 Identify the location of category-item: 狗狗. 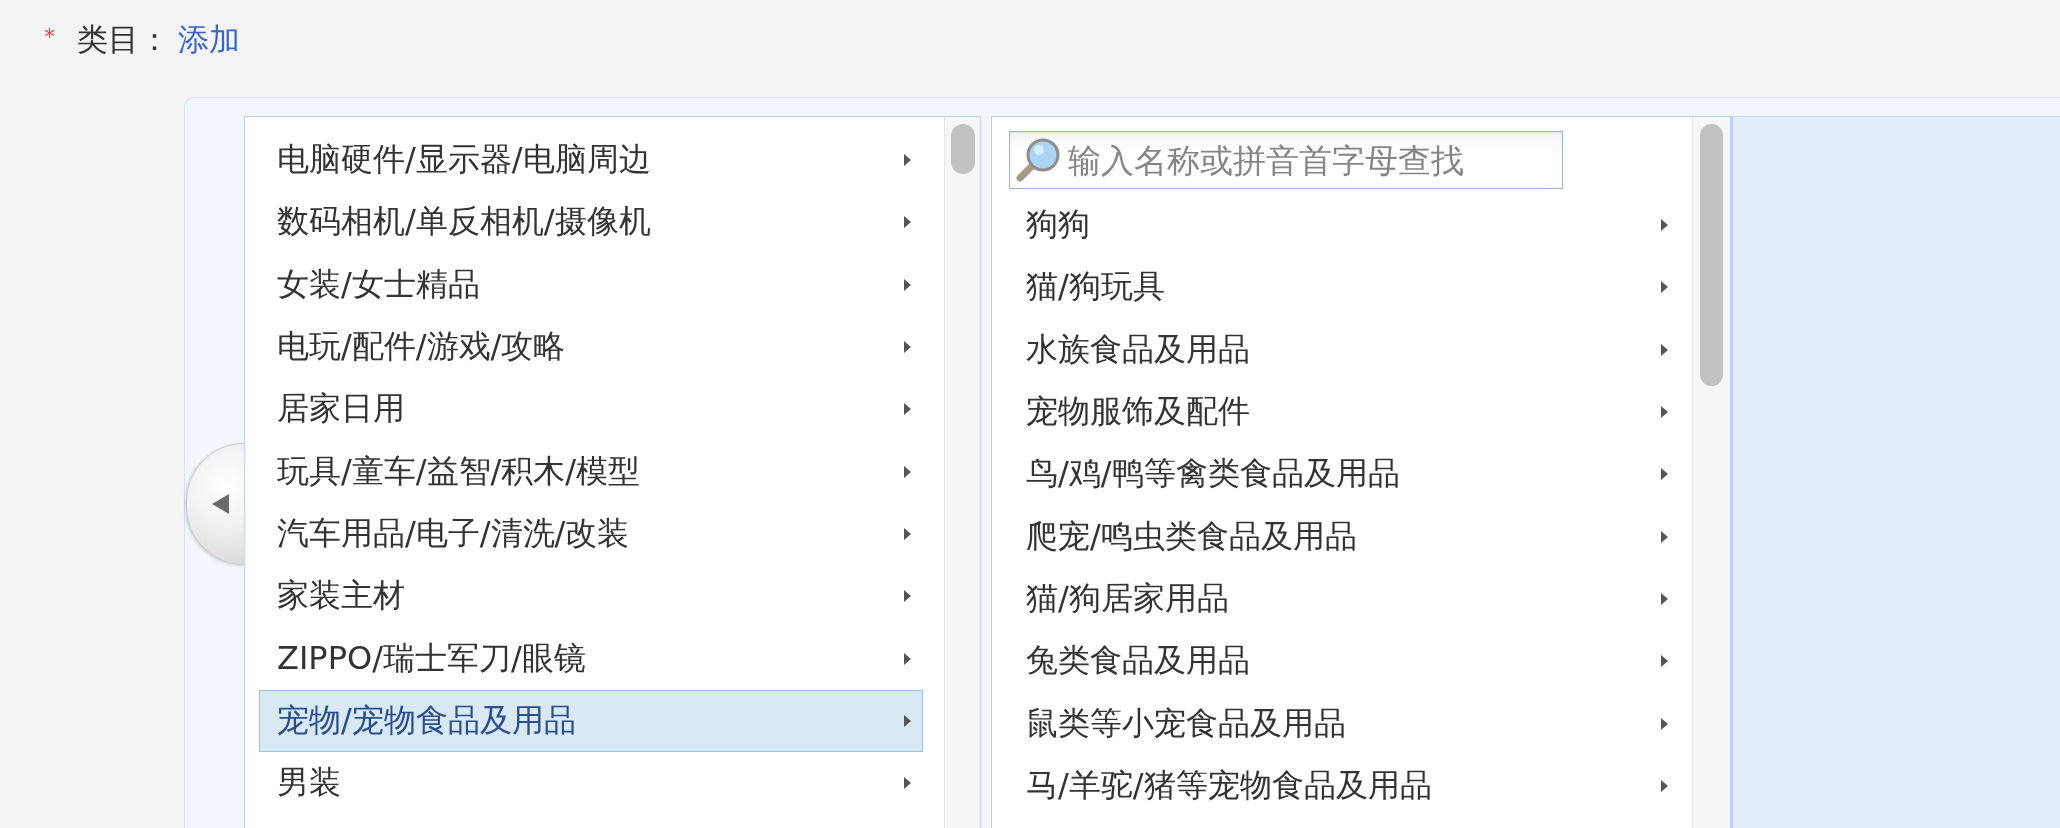
(1343, 225).